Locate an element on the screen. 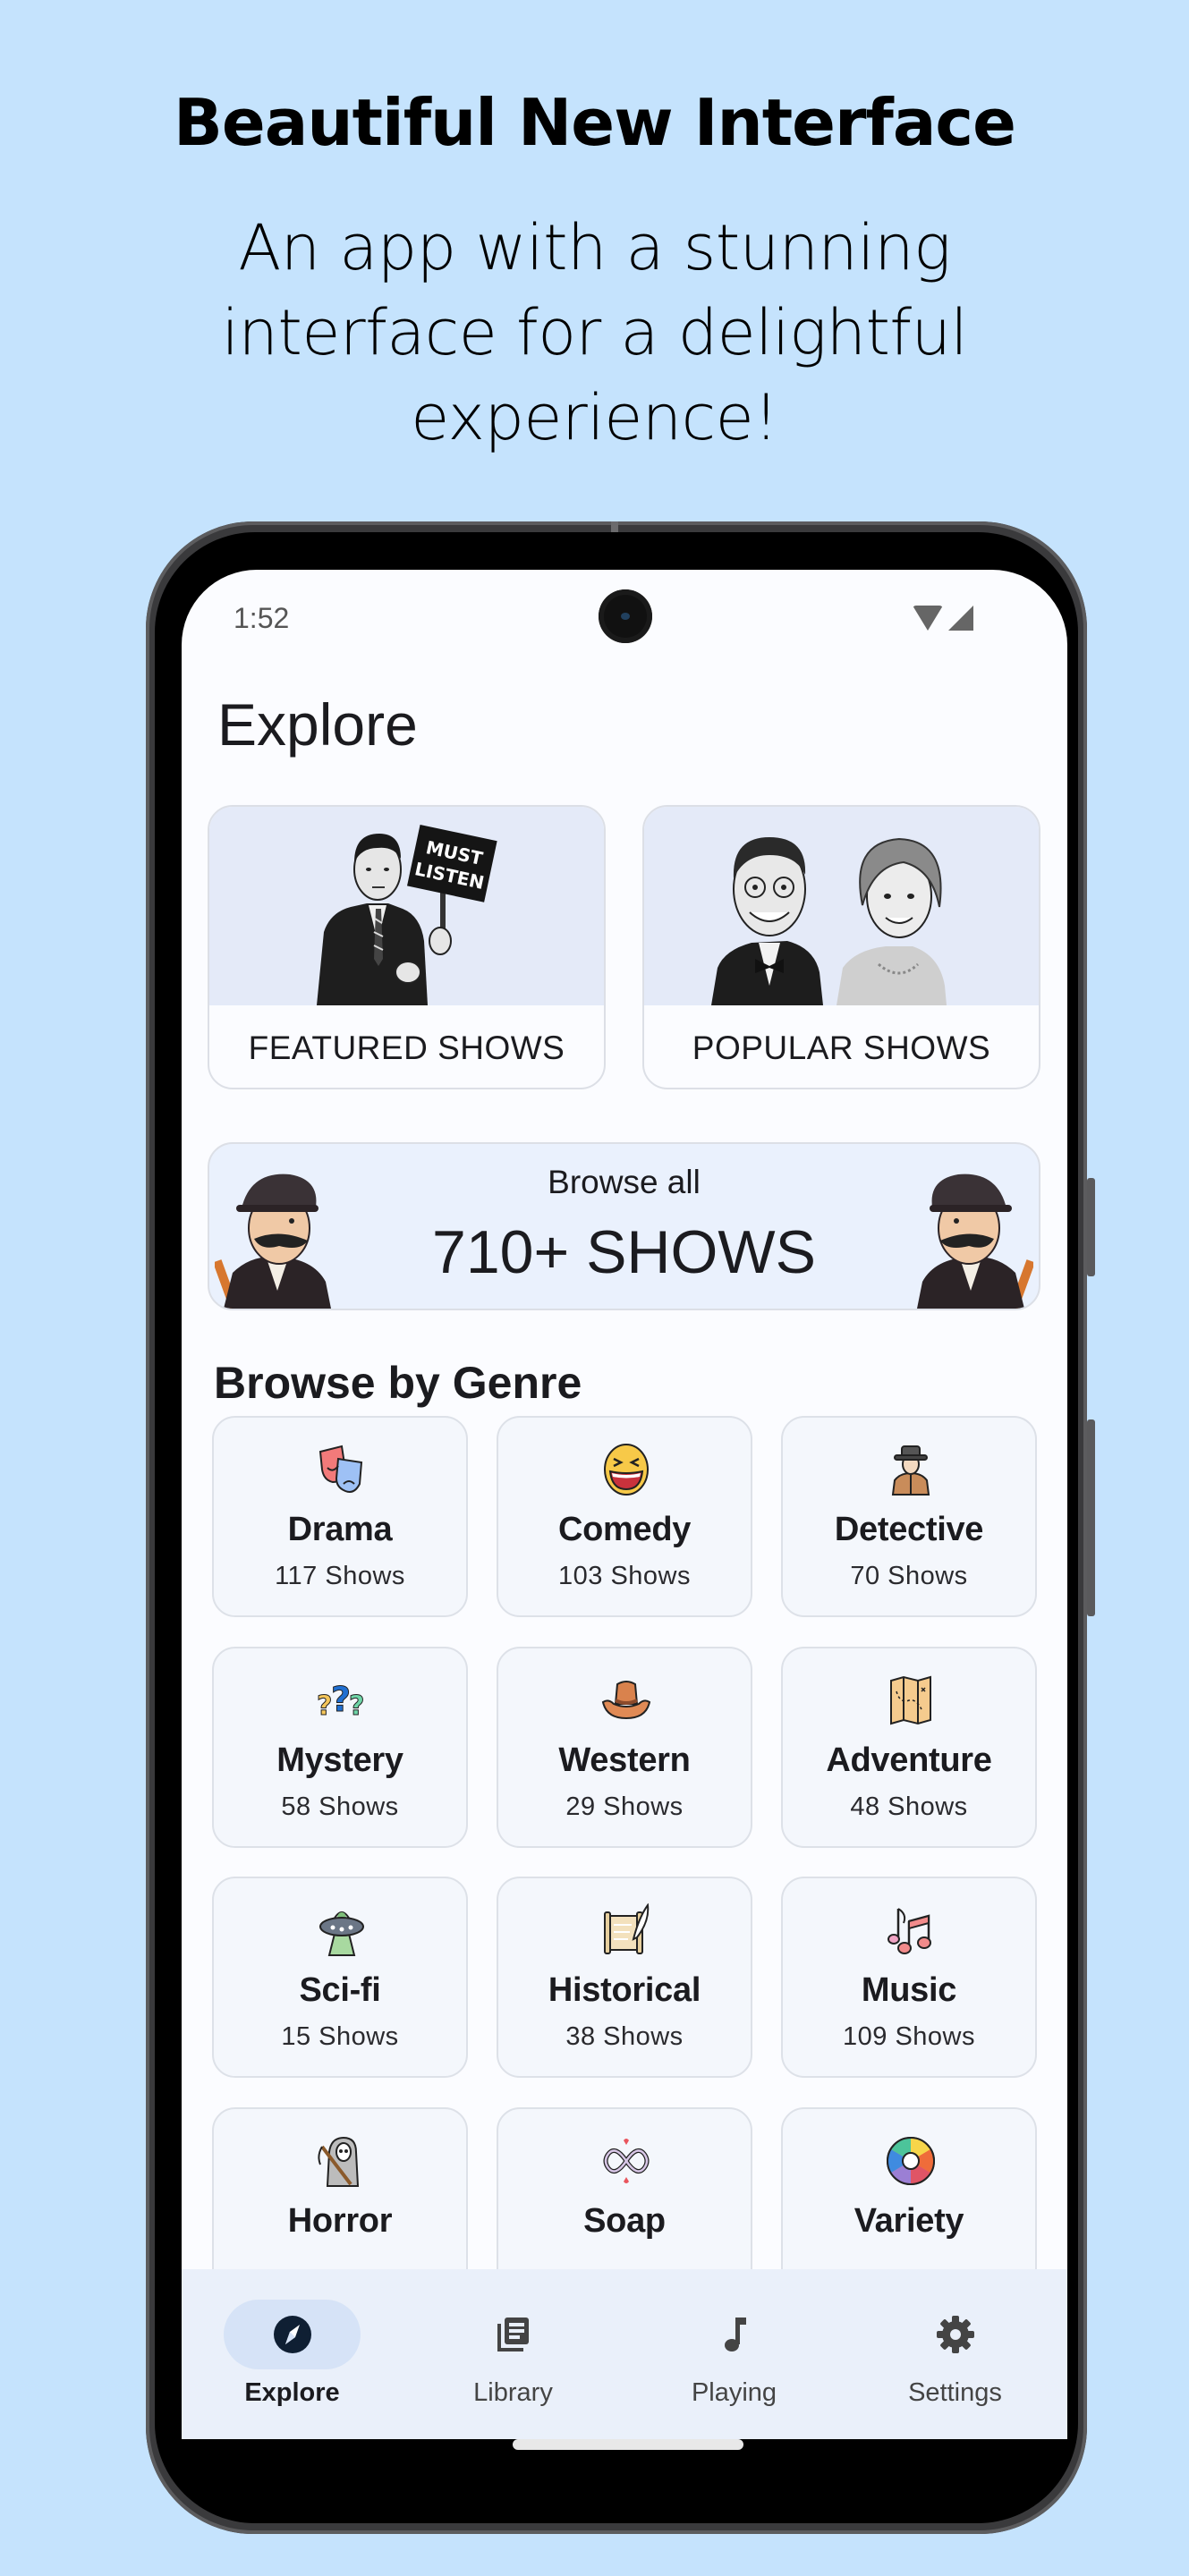 This screenshot has width=1189, height=2576. promo-subtitle-line: interface for a delightful is located at coordinates (594, 332).